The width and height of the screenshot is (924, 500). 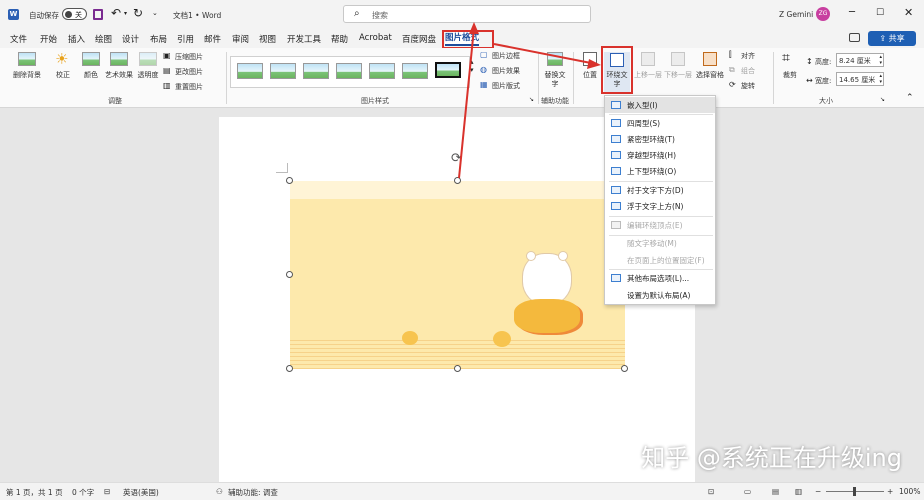 What do you see at coordinates (545, 54) in the screenshot?
I see `arrow-to-wrap` at bounding box center [545, 54].